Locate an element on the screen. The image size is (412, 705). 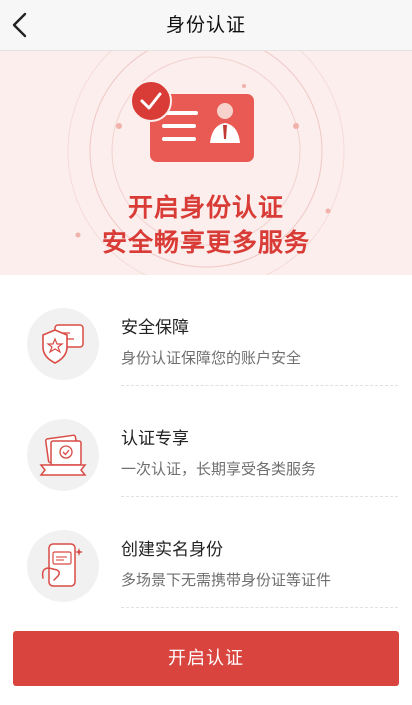
feature-title: 创建实名身份 is located at coordinates (172, 550).